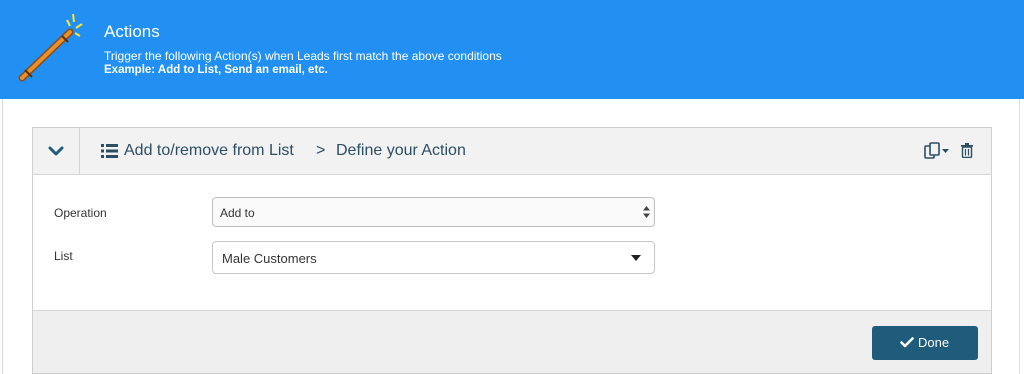 The height and width of the screenshot is (374, 1024). Describe the element at coordinates (433, 212) in the screenshot. I see `operation-select: Add to` at that location.